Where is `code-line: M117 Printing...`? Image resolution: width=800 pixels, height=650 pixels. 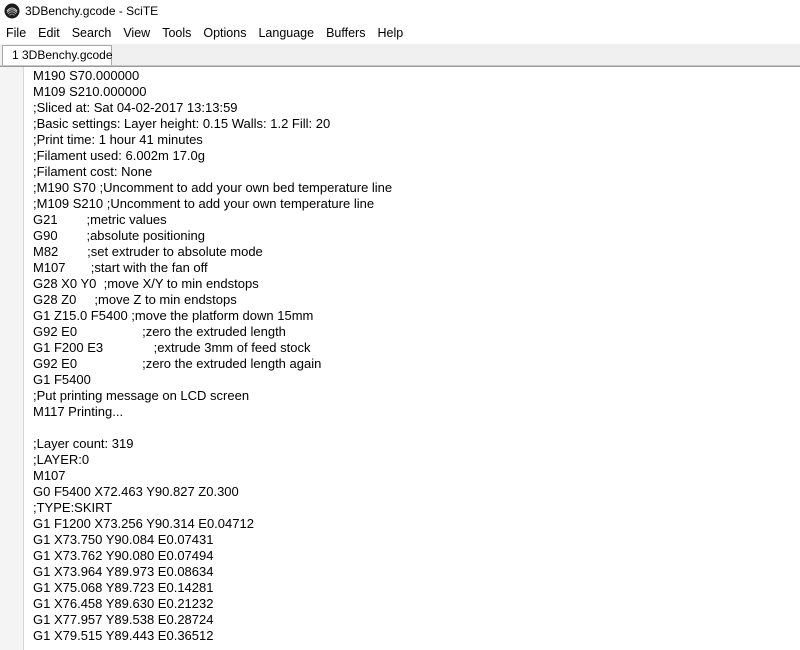
code-line: M117 Printing... is located at coordinates (212, 412).